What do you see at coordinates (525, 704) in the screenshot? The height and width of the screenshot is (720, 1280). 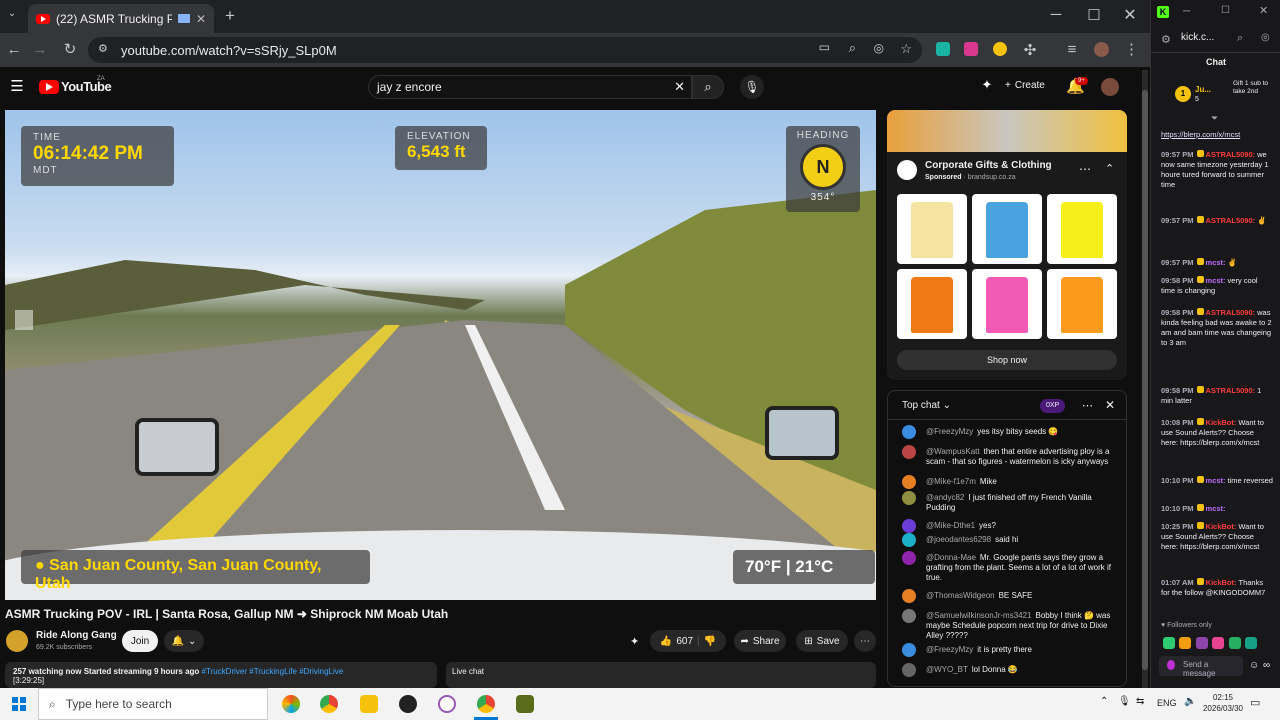 I see `game-icon` at bounding box center [525, 704].